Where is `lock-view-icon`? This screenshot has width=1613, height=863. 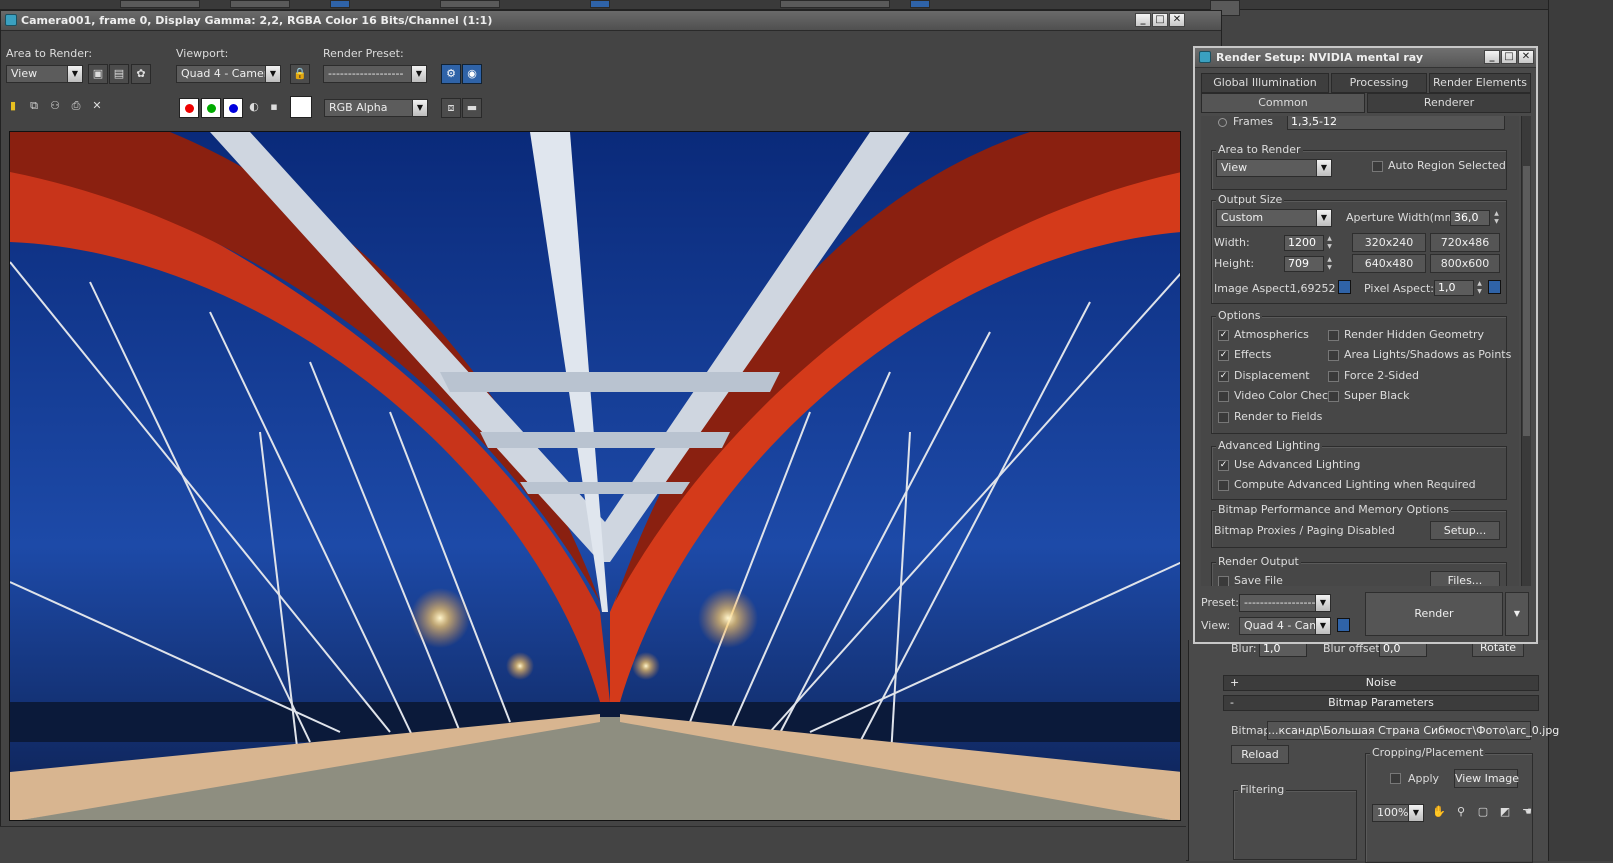
lock-view-icon is located at coordinates (1343, 625).